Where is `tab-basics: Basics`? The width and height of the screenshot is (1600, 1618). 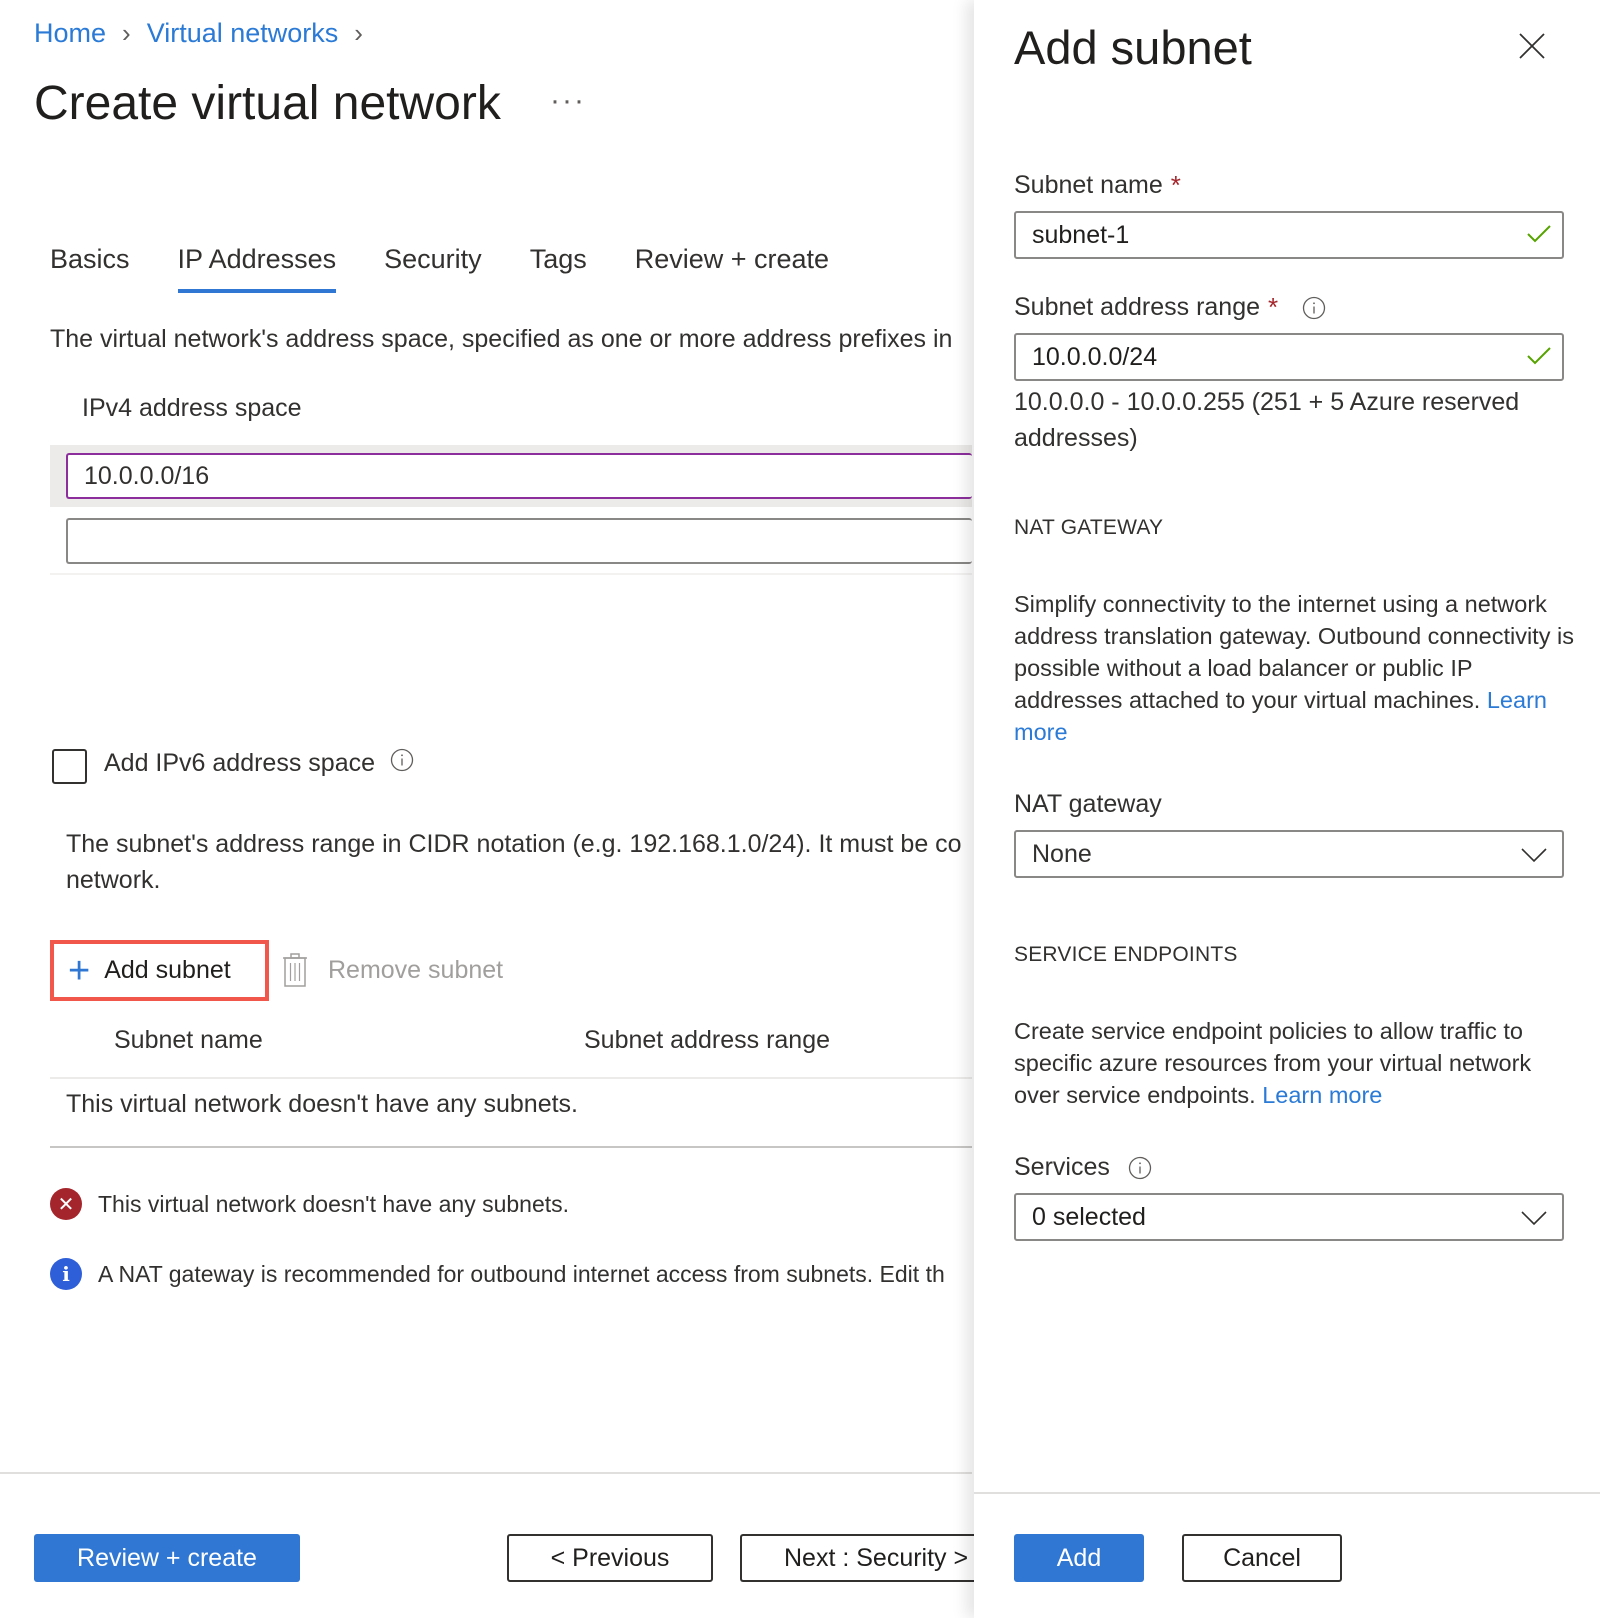
tab-basics: Basics is located at coordinates (90, 268).